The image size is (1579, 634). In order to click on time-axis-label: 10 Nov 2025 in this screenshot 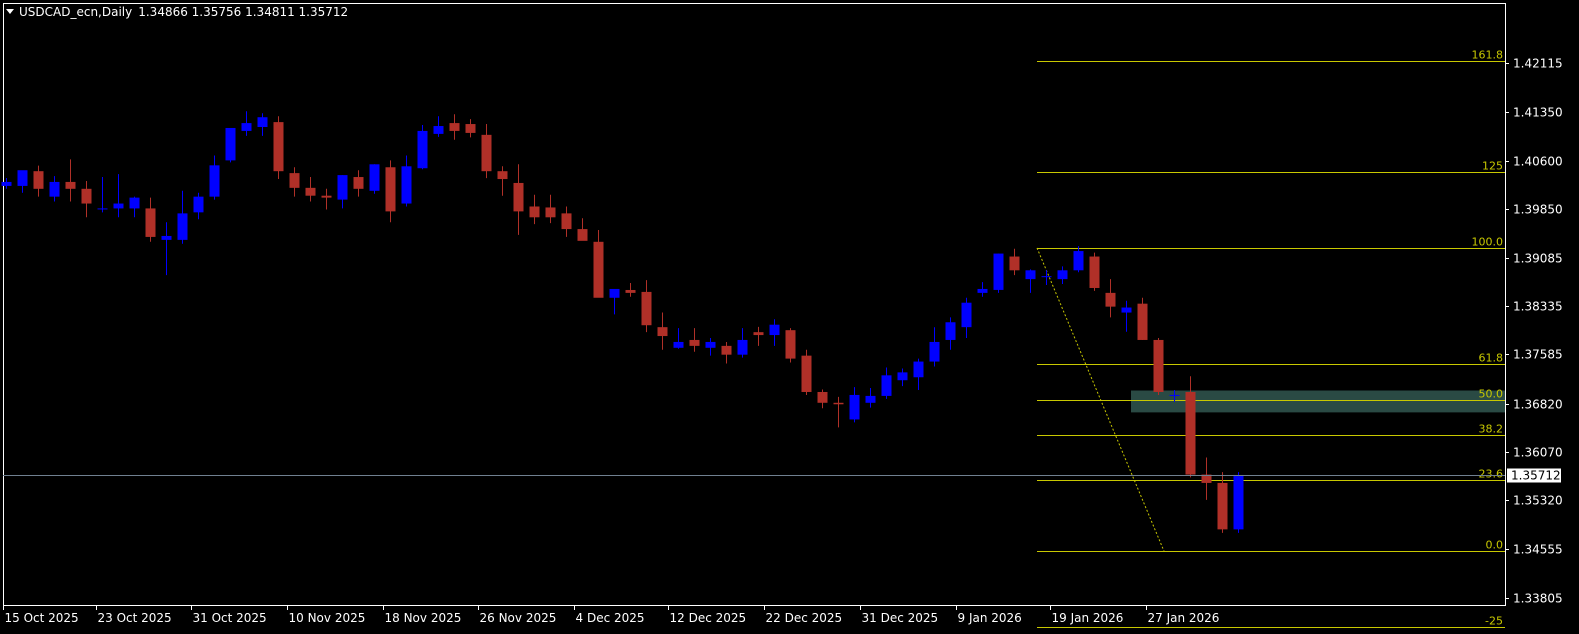, I will do `click(327, 618)`.